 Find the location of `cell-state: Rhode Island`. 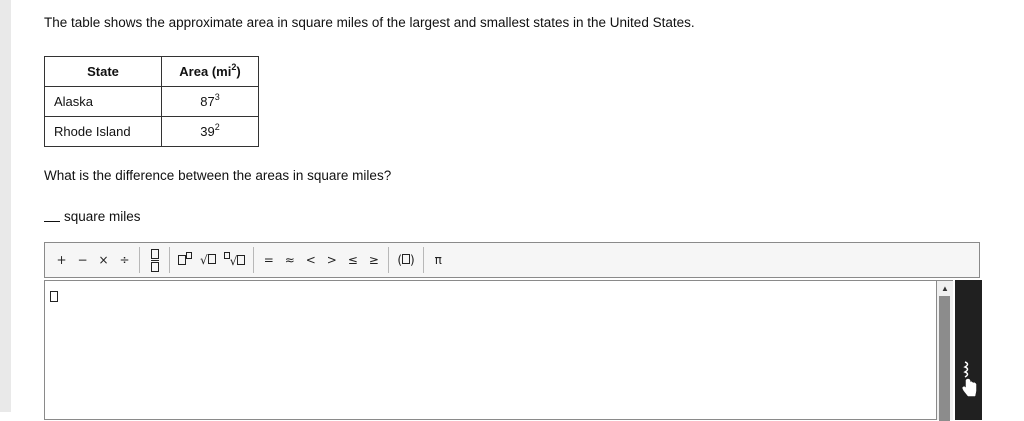

cell-state: Rhode Island is located at coordinates (103, 131).